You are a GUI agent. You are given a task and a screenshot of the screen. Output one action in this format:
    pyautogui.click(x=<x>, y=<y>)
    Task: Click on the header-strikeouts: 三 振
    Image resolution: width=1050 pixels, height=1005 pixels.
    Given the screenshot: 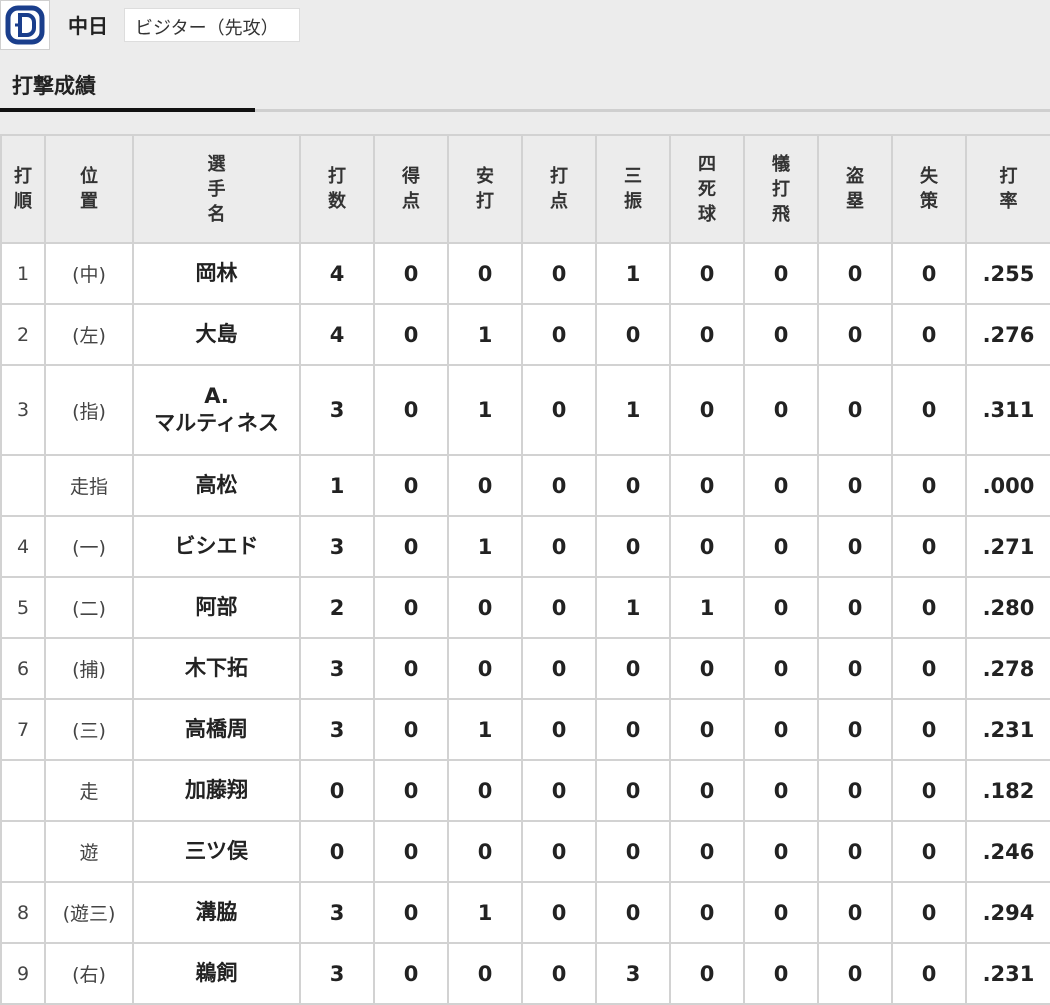 What is the action you would take?
    pyautogui.click(x=633, y=189)
    